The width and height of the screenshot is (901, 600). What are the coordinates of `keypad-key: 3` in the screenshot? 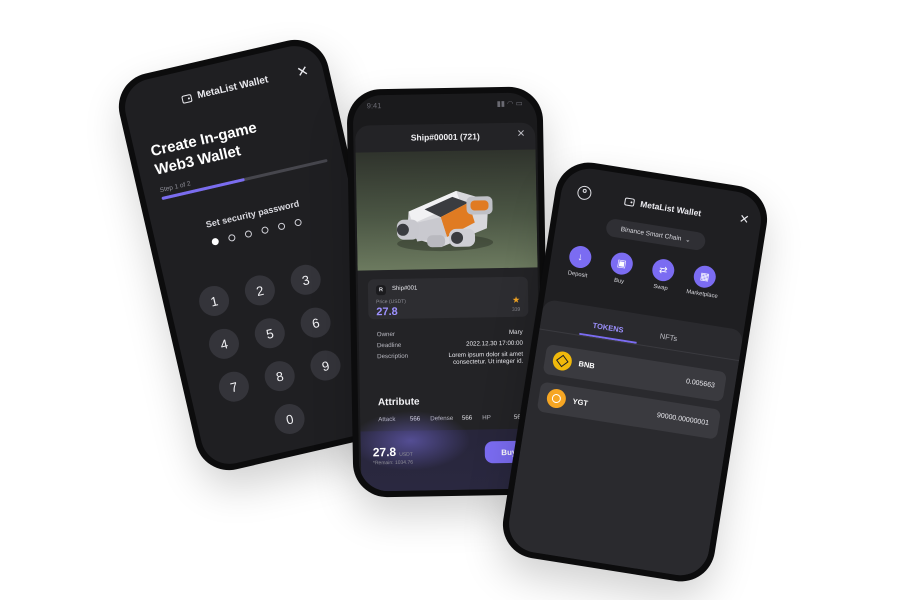 It's located at (305, 279).